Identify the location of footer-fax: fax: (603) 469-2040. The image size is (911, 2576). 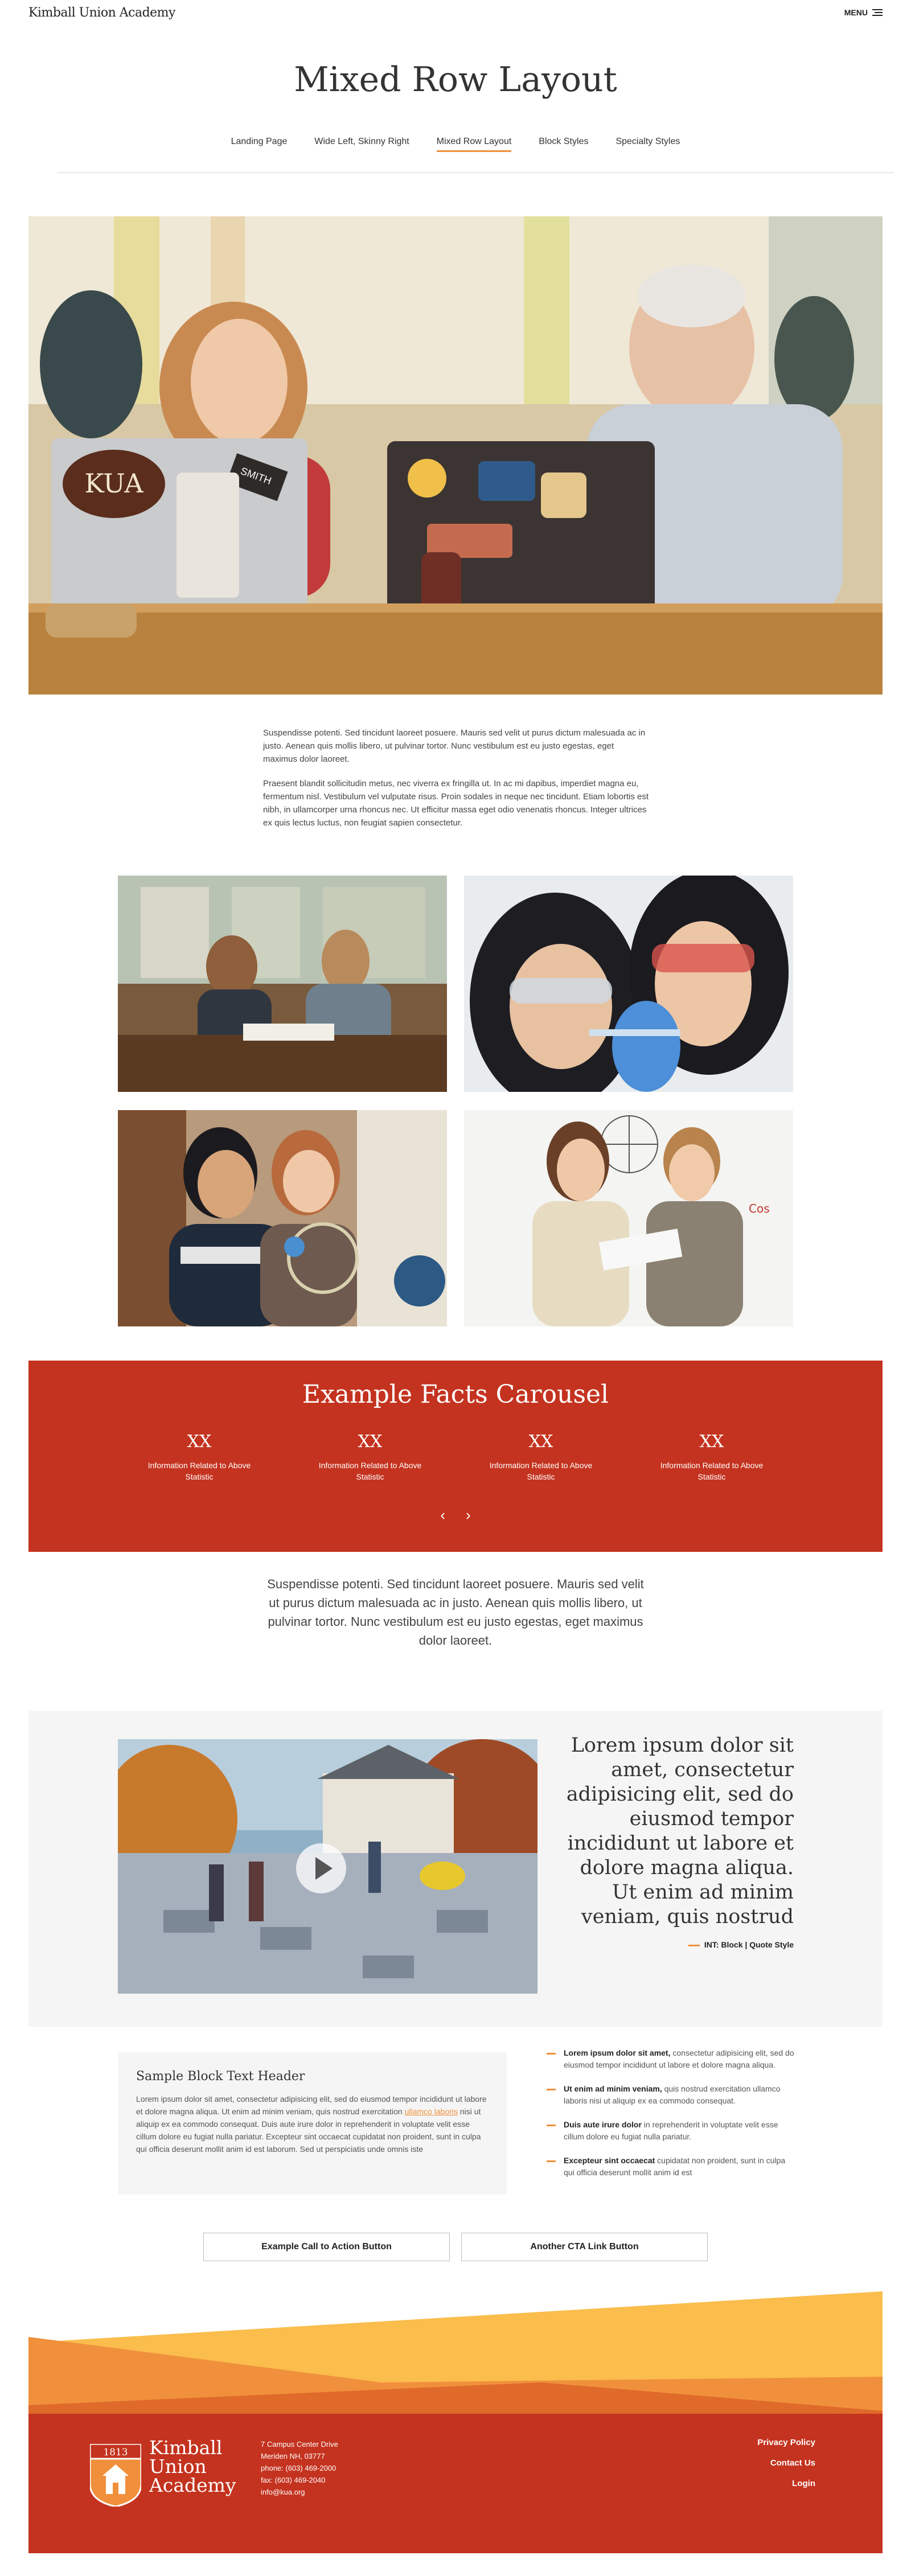
(293, 2480).